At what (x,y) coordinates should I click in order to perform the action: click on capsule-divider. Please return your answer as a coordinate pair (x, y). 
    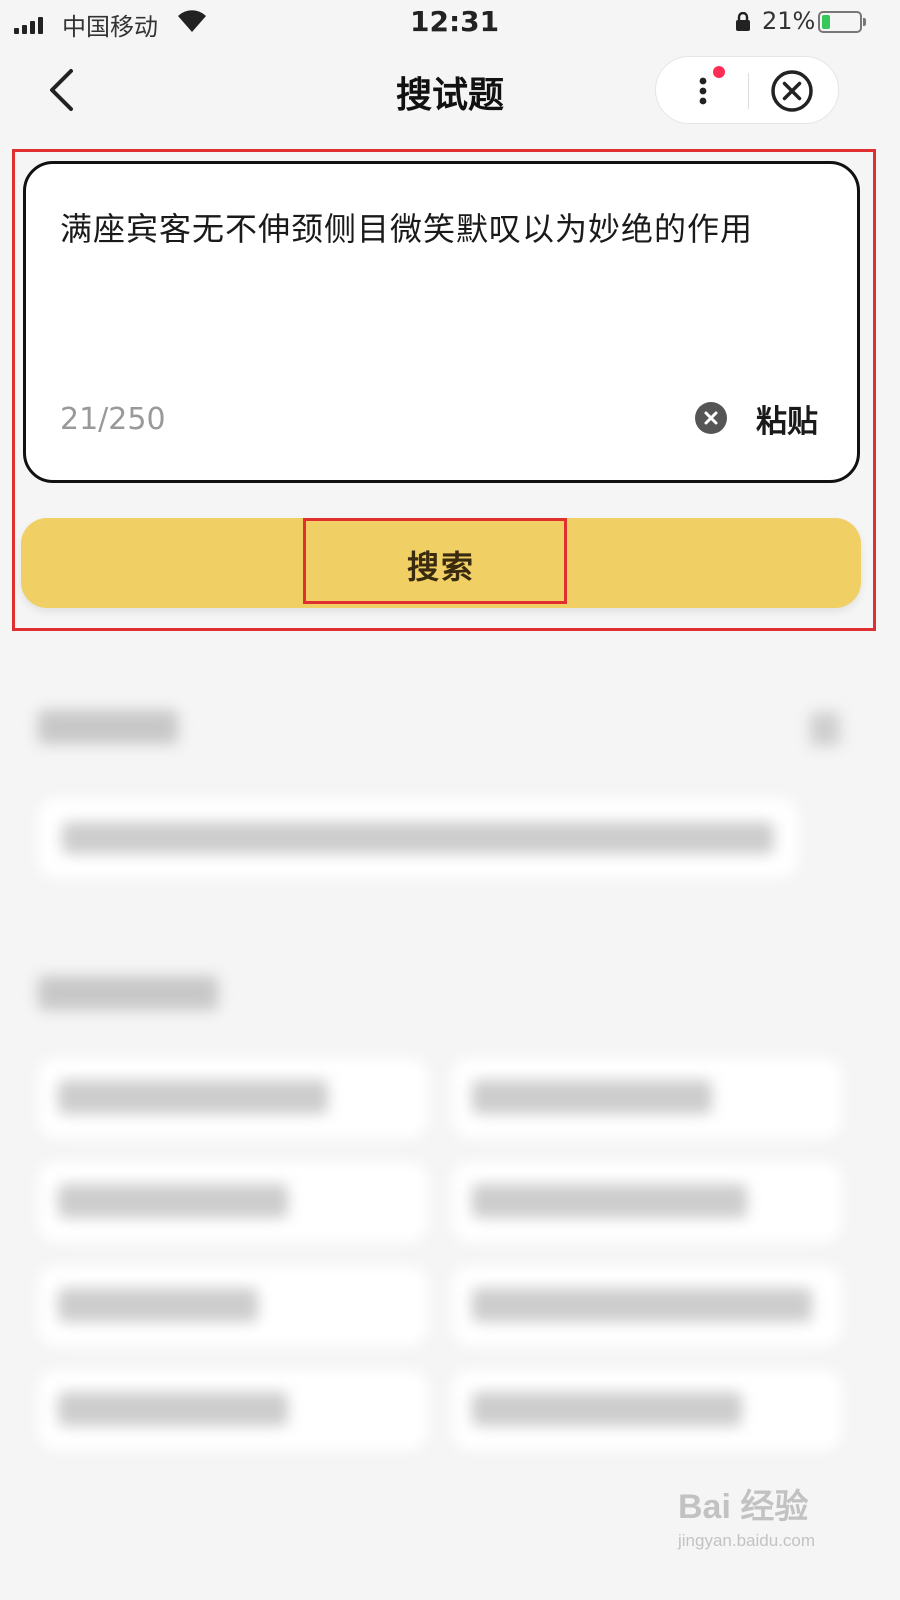
    Looking at the image, I should click on (748, 91).